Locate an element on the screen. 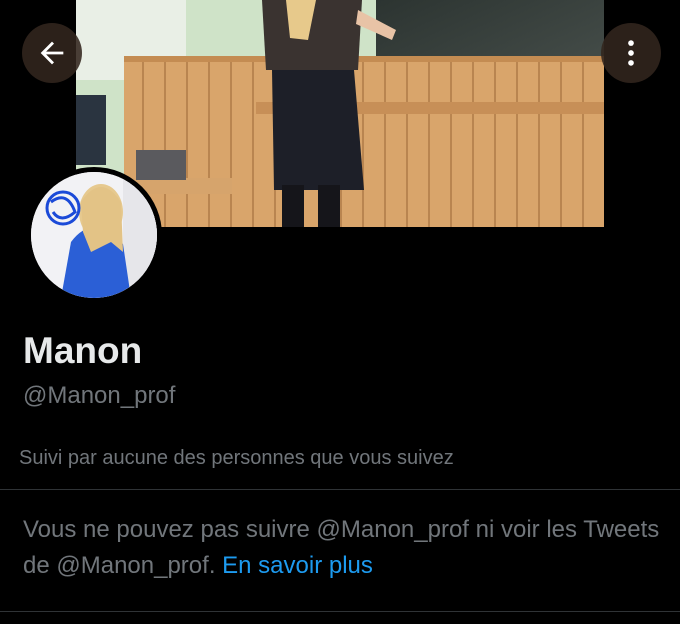 This screenshot has width=680, height=624. more-options-button is located at coordinates (631, 53).